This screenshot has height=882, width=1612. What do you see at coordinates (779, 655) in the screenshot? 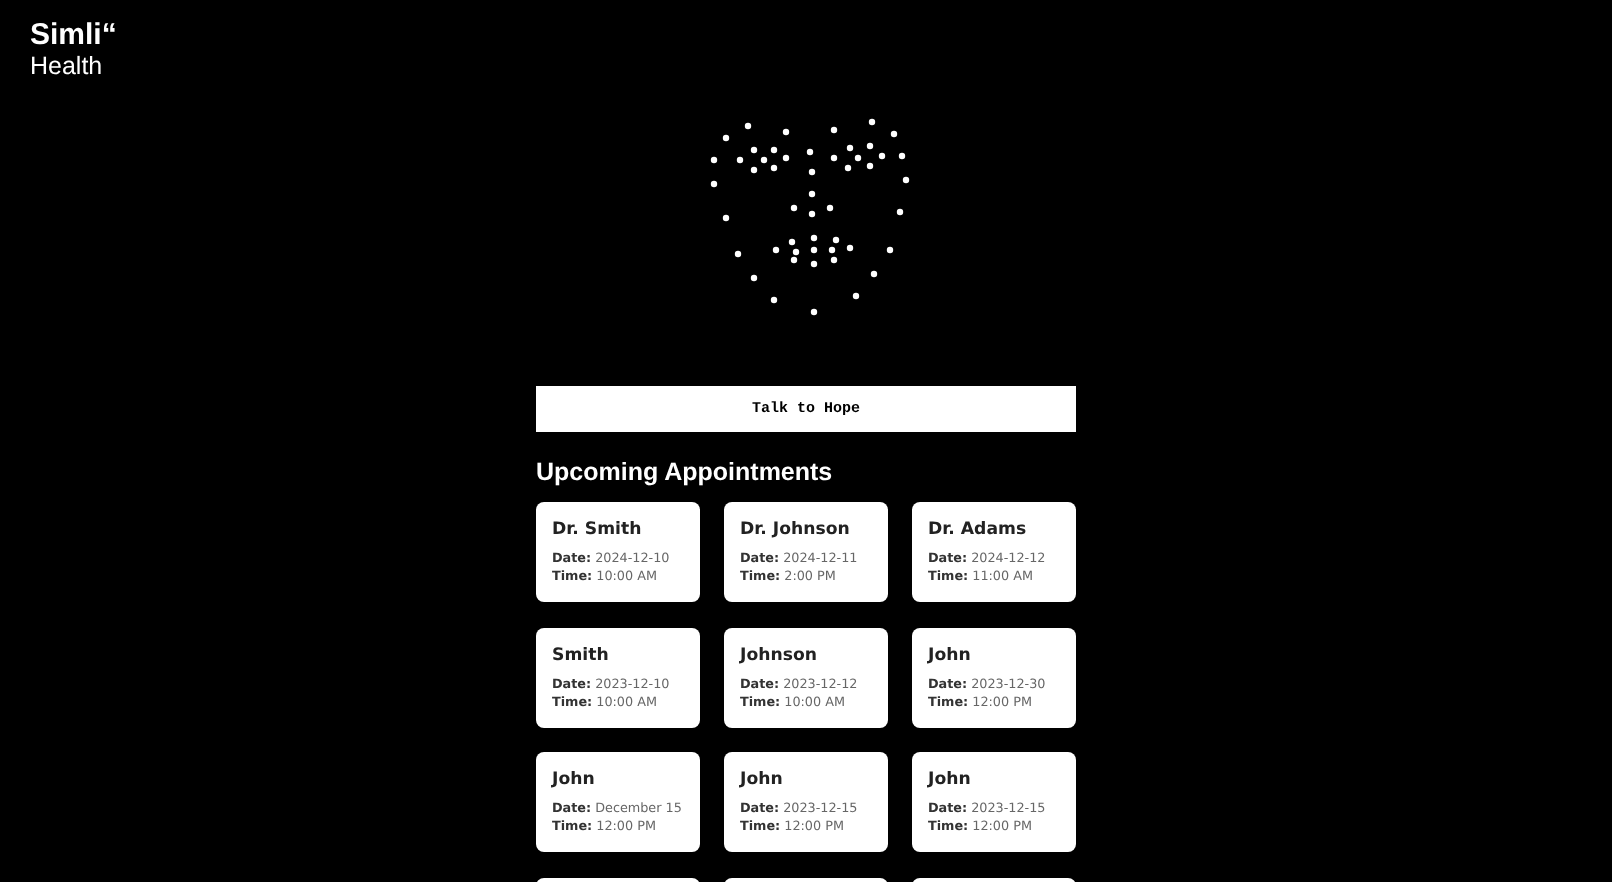
I see `doctor-name: Johnson` at bounding box center [779, 655].